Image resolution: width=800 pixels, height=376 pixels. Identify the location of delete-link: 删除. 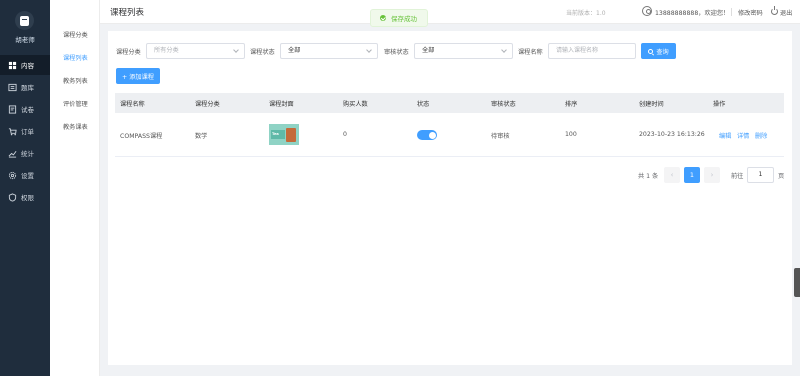
(761, 135).